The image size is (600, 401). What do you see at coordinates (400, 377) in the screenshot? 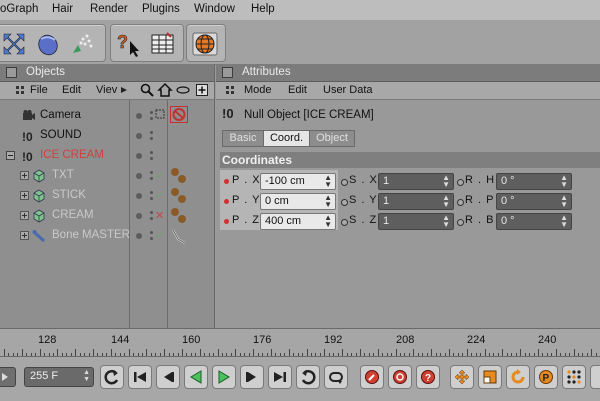
I see `autokey-button` at bounding box center [400, 377].